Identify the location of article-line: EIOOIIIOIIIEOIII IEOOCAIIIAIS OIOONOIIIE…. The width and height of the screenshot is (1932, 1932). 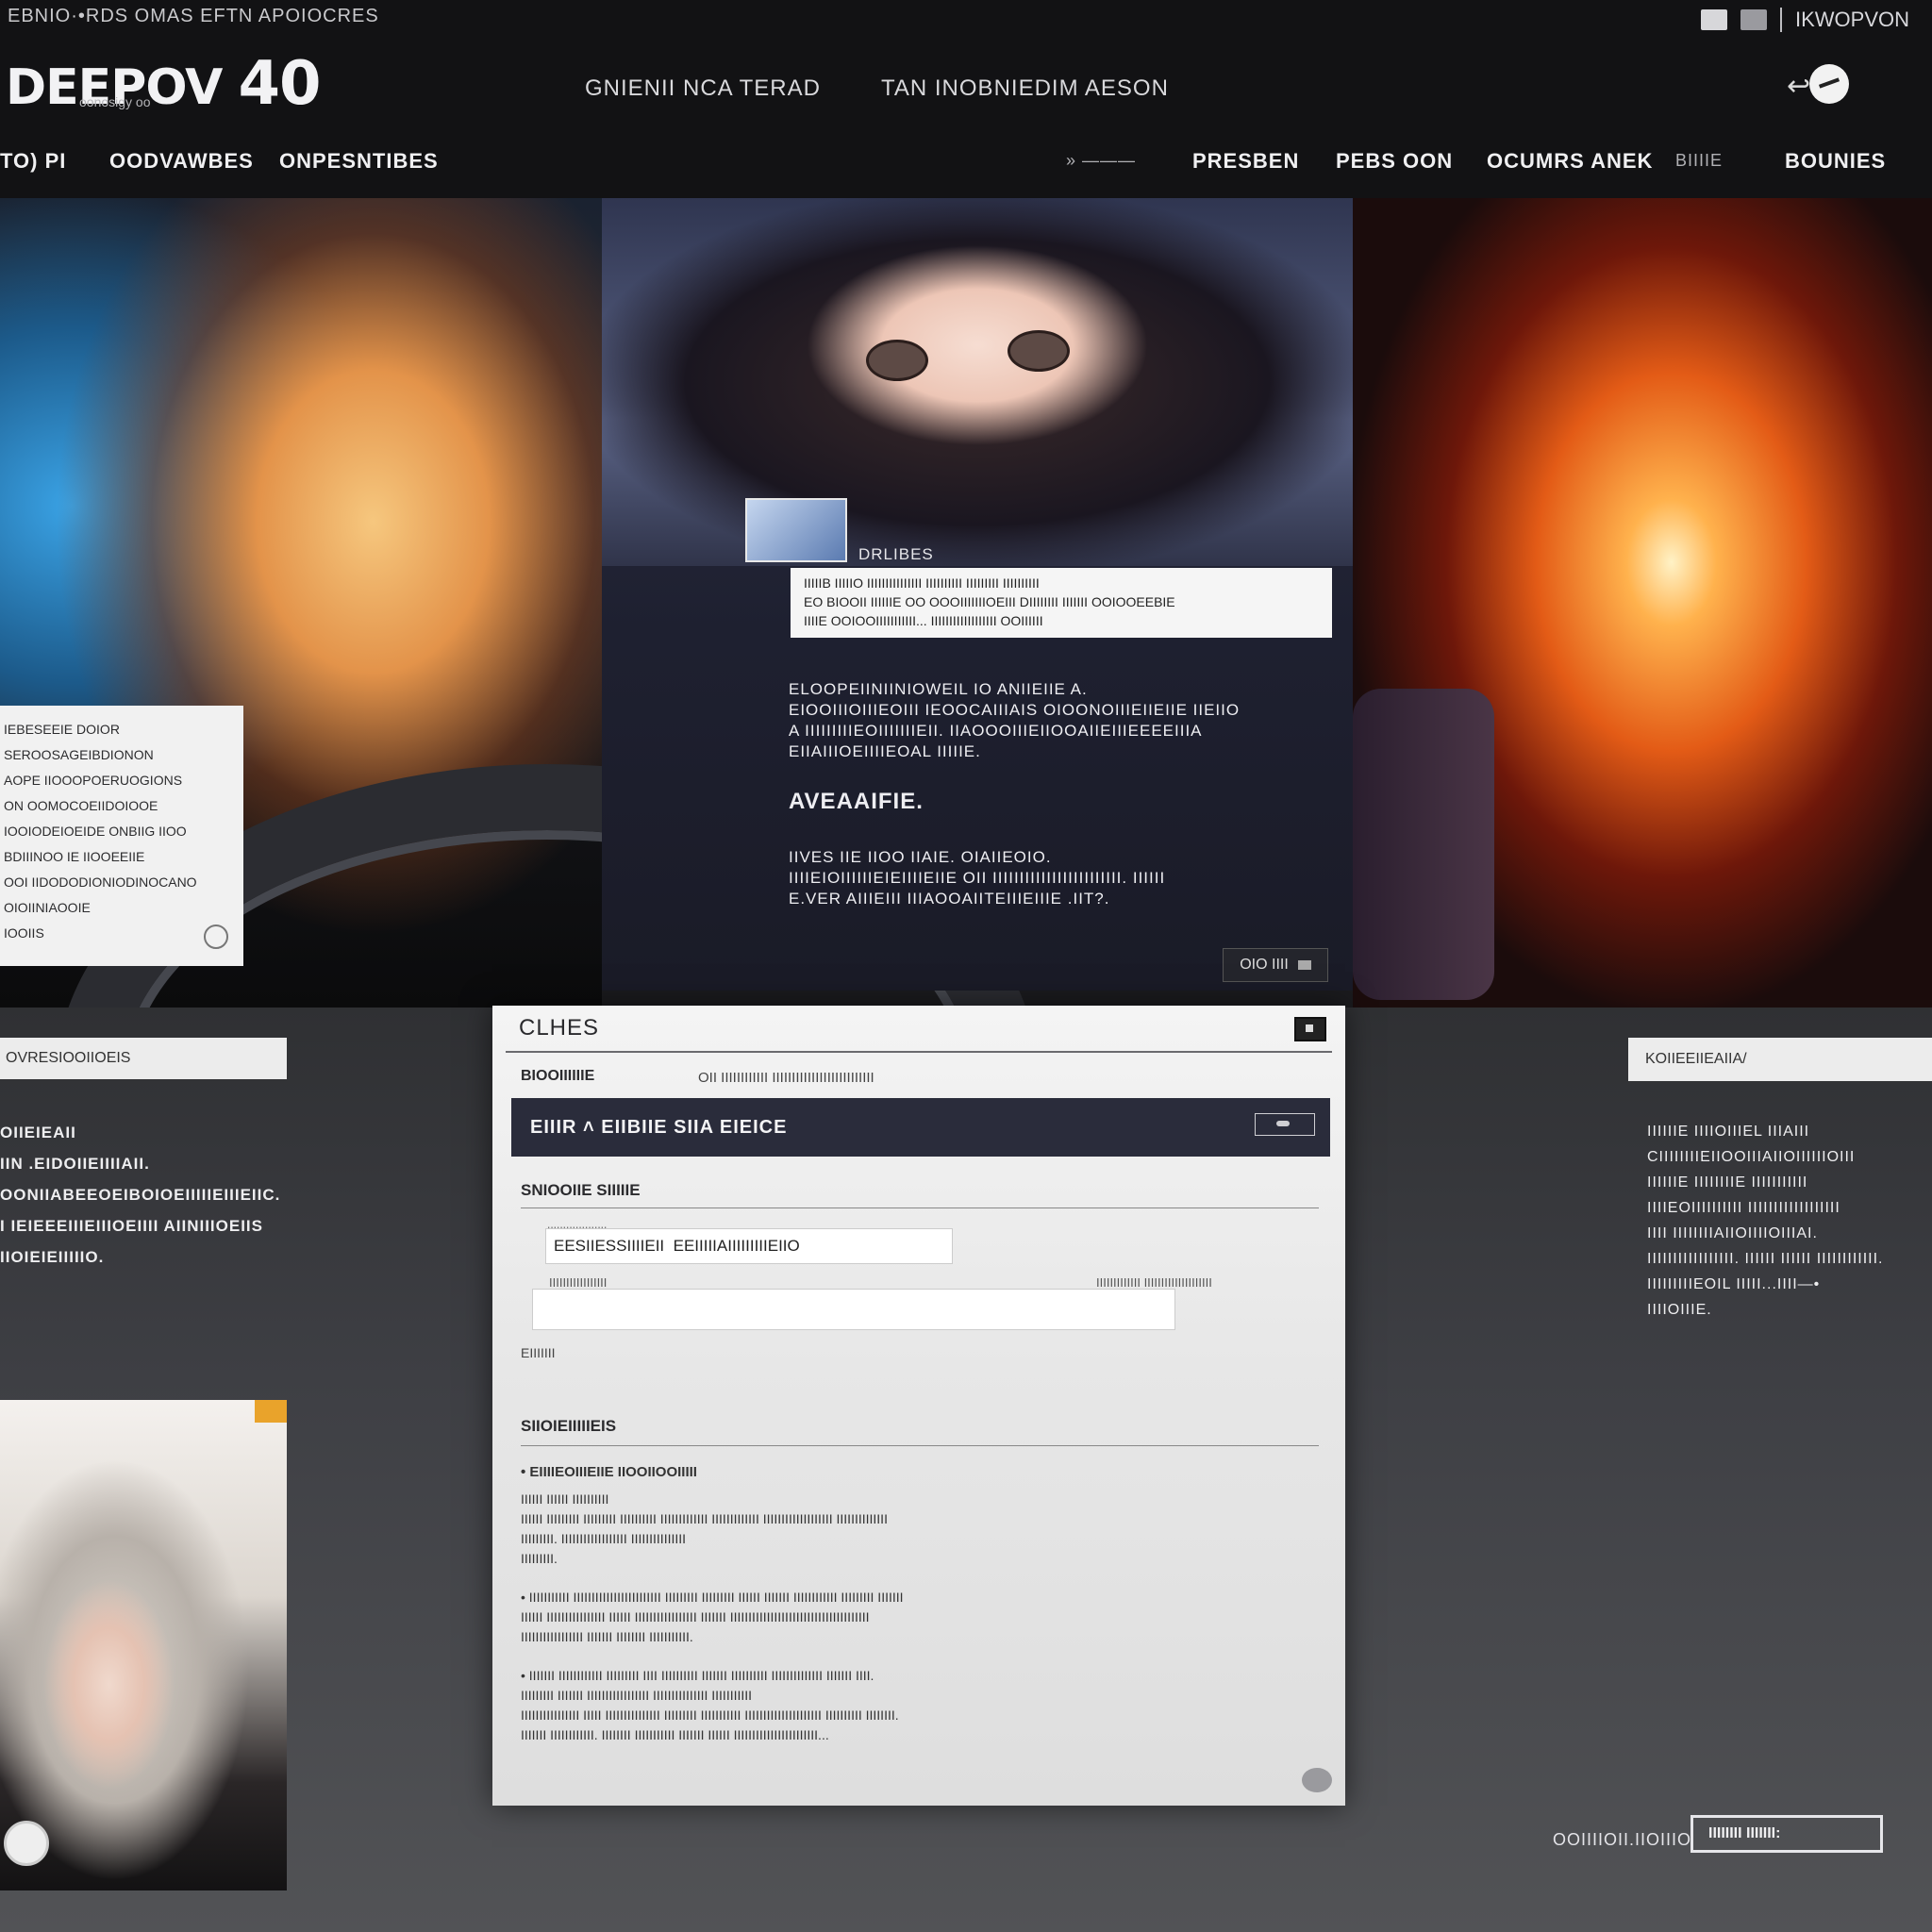
(1015, 710).